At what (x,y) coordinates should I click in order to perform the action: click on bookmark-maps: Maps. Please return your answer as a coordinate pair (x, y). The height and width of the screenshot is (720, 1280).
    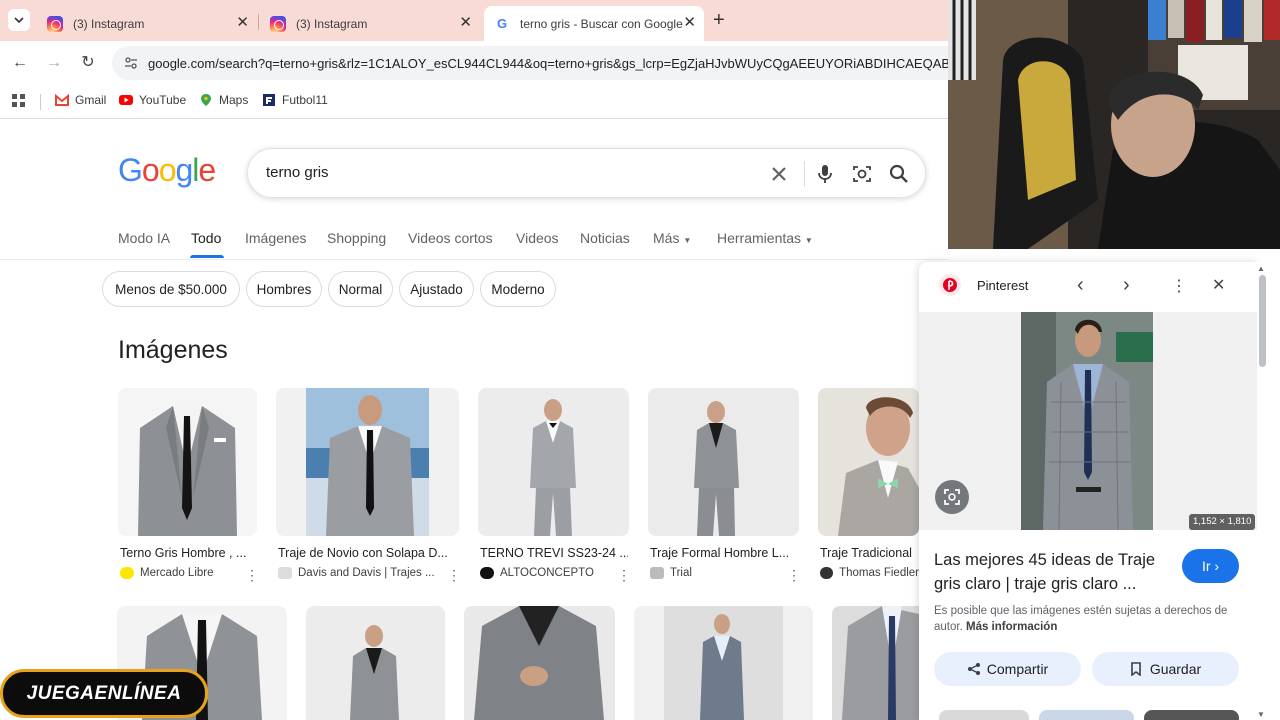
    Looking at the image, I should click on (223, 100).